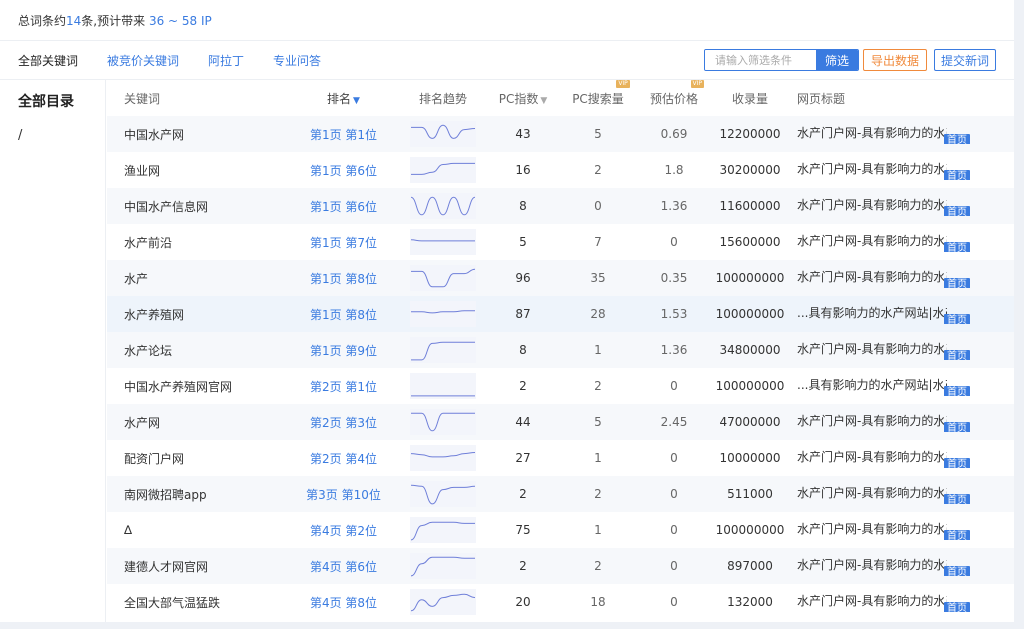 The image size is (1024, 629). What do you see at coordinates (343, 494) in the screenshot?
I see `rank-link: 第3页 第10位` at bounding box center [343, 494].